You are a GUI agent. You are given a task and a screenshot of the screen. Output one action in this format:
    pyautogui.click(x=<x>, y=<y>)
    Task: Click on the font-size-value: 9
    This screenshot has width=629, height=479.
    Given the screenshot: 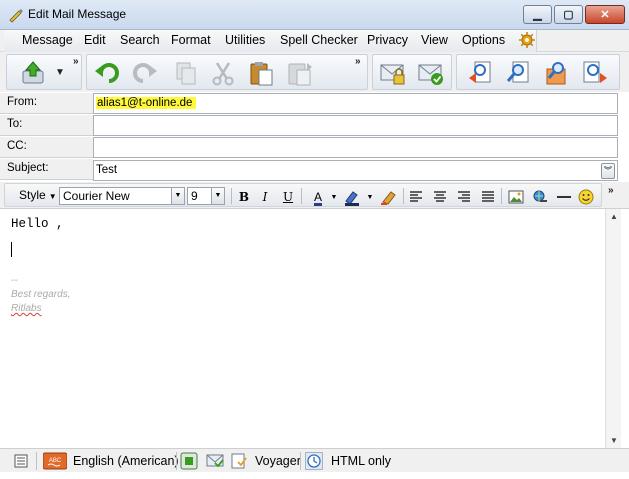 What is the action you would take?
    pyautogui.click(x=194, y=196)
    